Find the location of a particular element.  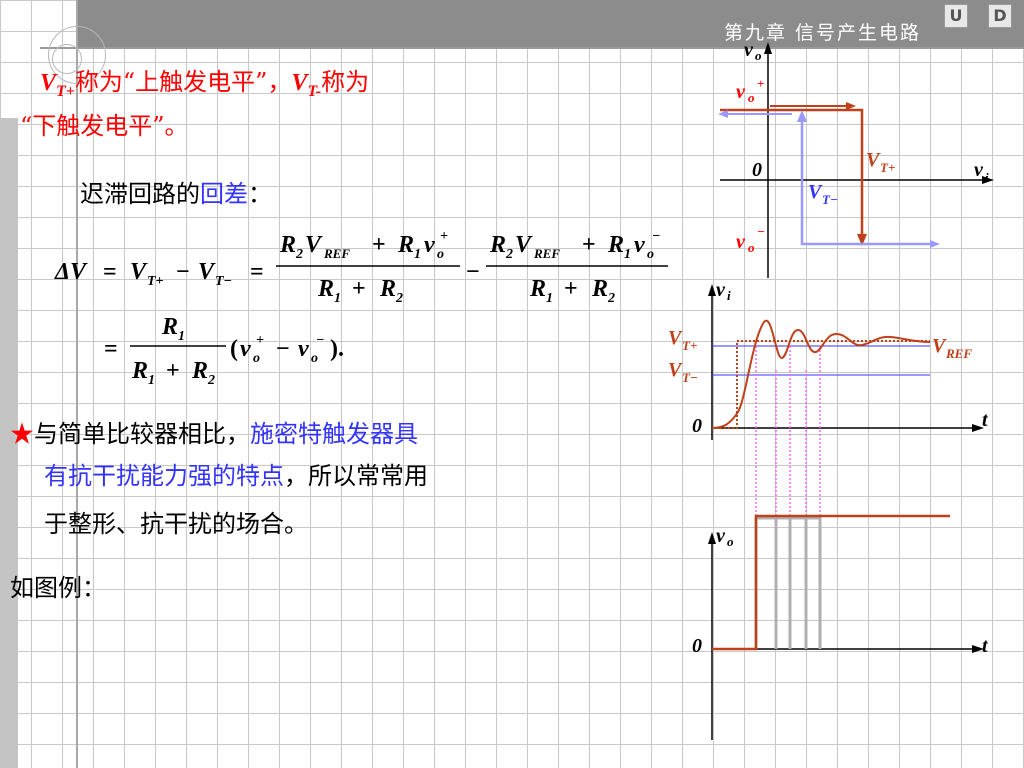

input-vt-minus: V is located at coordinates (675, 370).